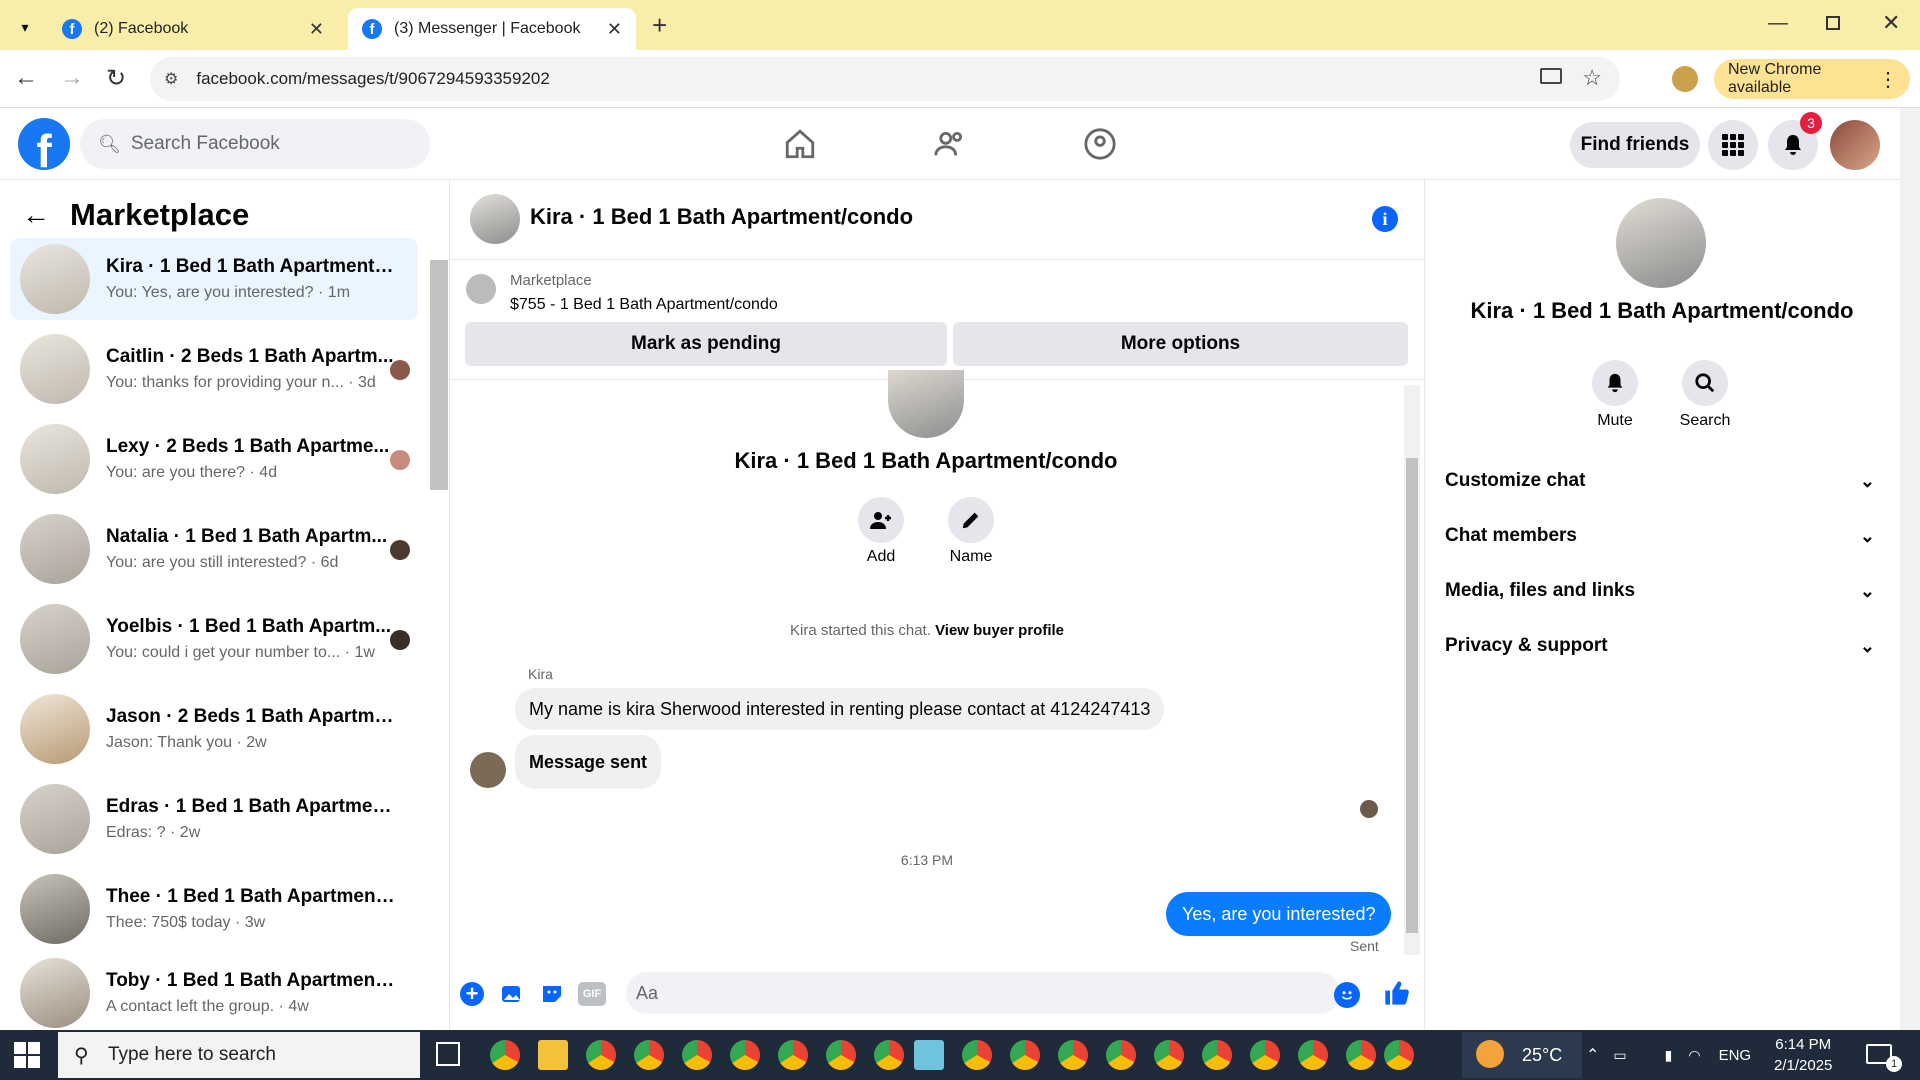 This screenshot has height=1080, width=1920. Describe the element at coordinates (1100, 144) in the screenshot. I see `groups-nav-icon` at that location.